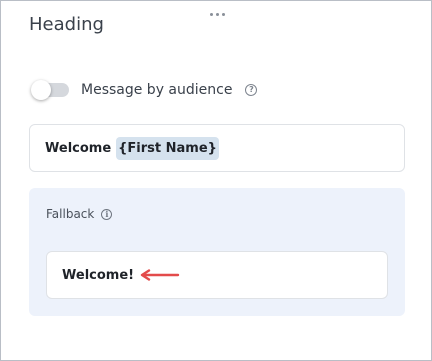 Image resolution: width=432 pixels, height=361 pixels. What do you see at coordinates (167, 148) in the screenshot?
I see `first-name-token: {First Name}` at bounding box center [167, 148].